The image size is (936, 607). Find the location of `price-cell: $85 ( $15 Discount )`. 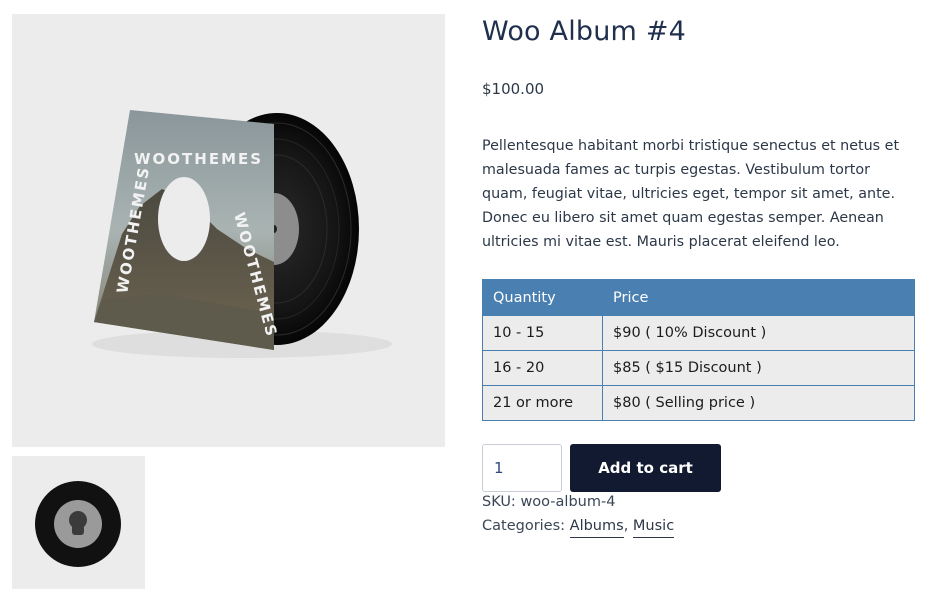

price-cell: $85 ( $15 Discount ) is located at coordinates (758, 368).